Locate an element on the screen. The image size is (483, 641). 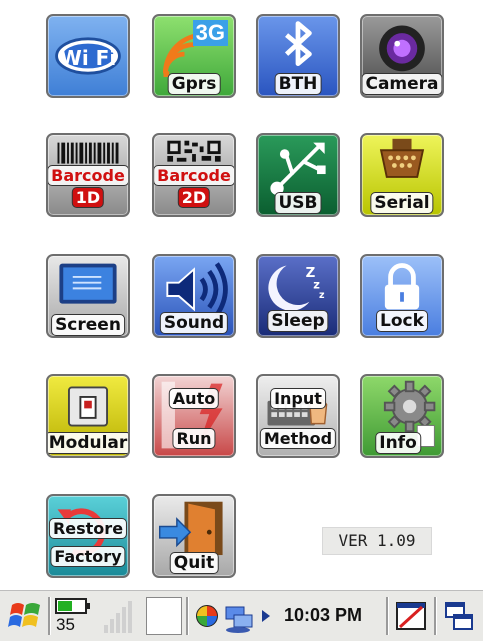
bluetooth-tile: BTH is located at coordinates (298, 56).